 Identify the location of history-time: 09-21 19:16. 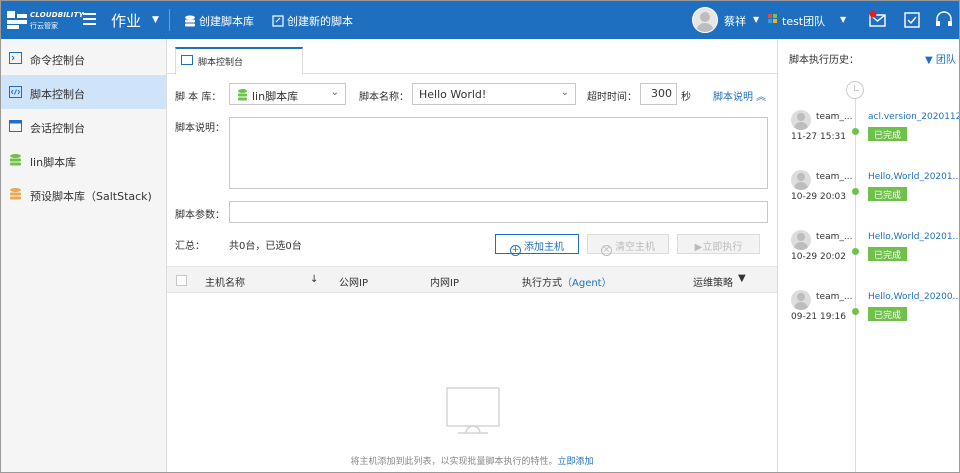
(818, 317).